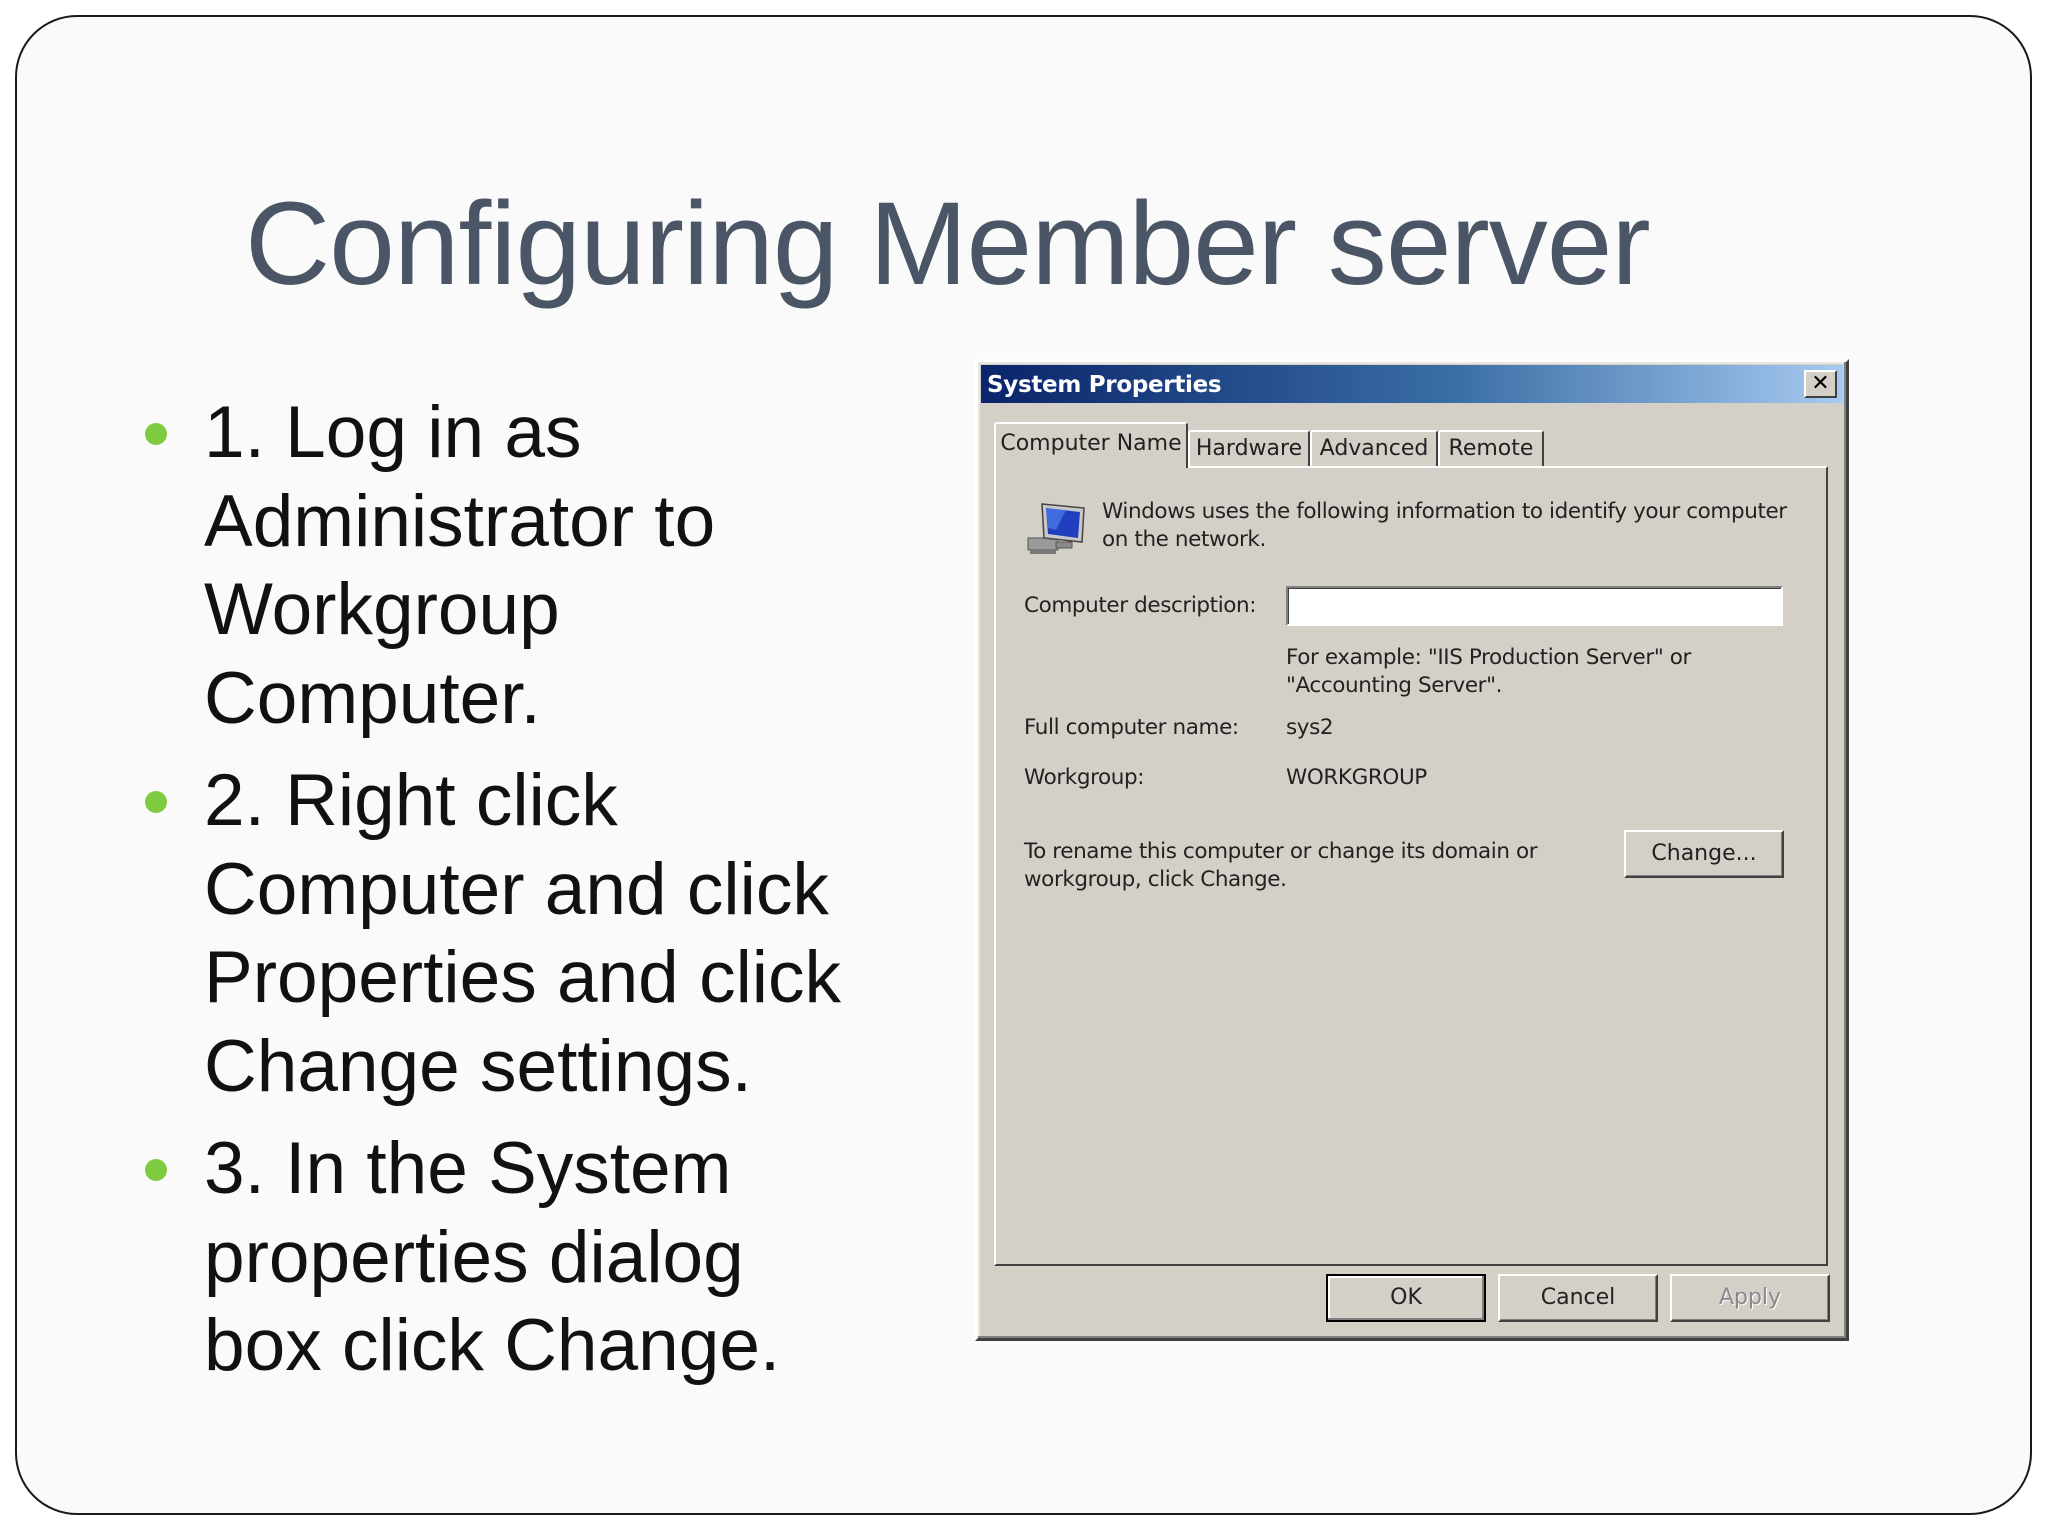  I want to click on apply-button: Apply, so click(1750, 1298).